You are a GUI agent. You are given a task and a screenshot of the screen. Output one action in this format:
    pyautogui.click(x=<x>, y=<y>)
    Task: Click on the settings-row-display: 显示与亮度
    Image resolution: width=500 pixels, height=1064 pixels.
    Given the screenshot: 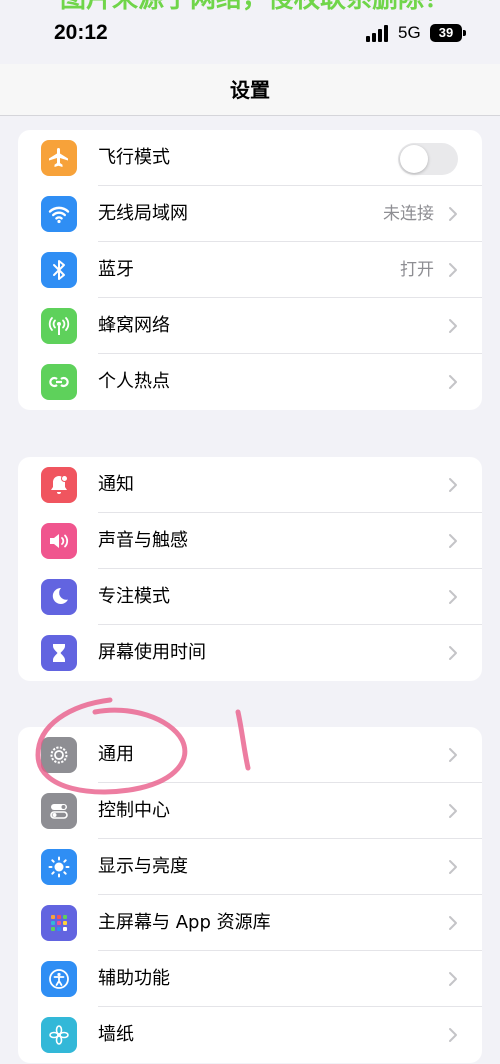 What is the action you would take?
    pyautogui.click(x=250, y=867)
    